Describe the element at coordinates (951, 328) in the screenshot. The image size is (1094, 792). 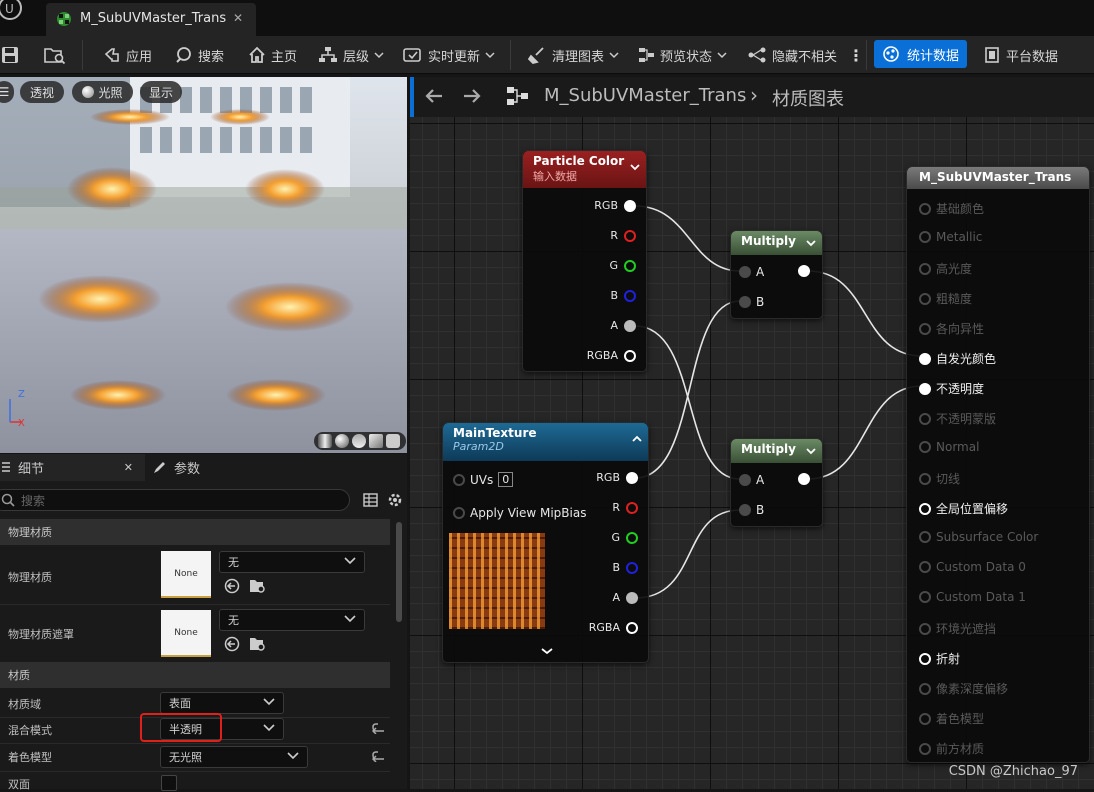
I see `result-input-pin: 各向异性` at that location.